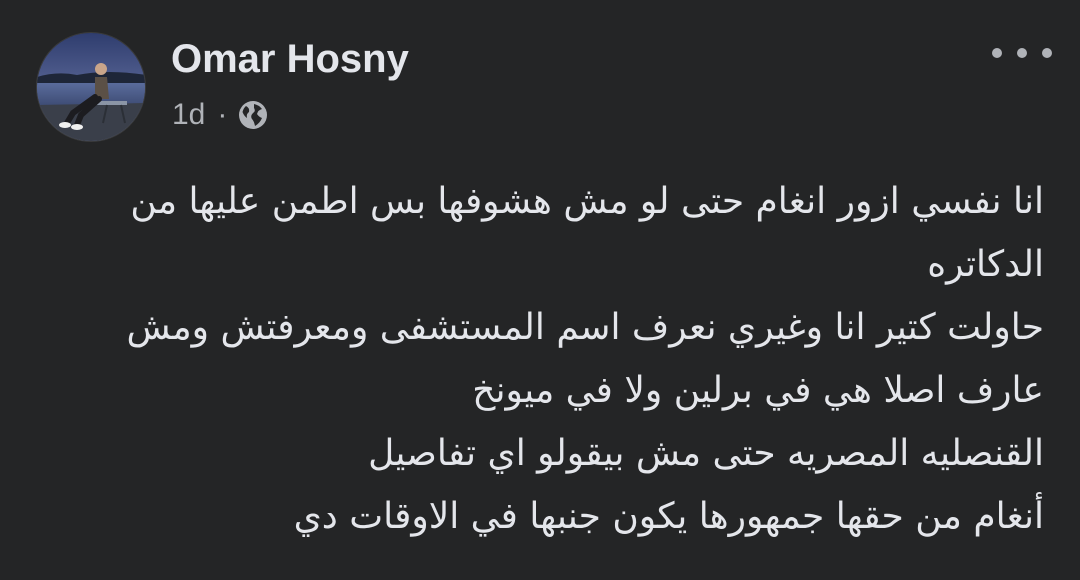  Describe the element at coordinates (253, 115) in the screenshot. I see `globe-icon` at that location.